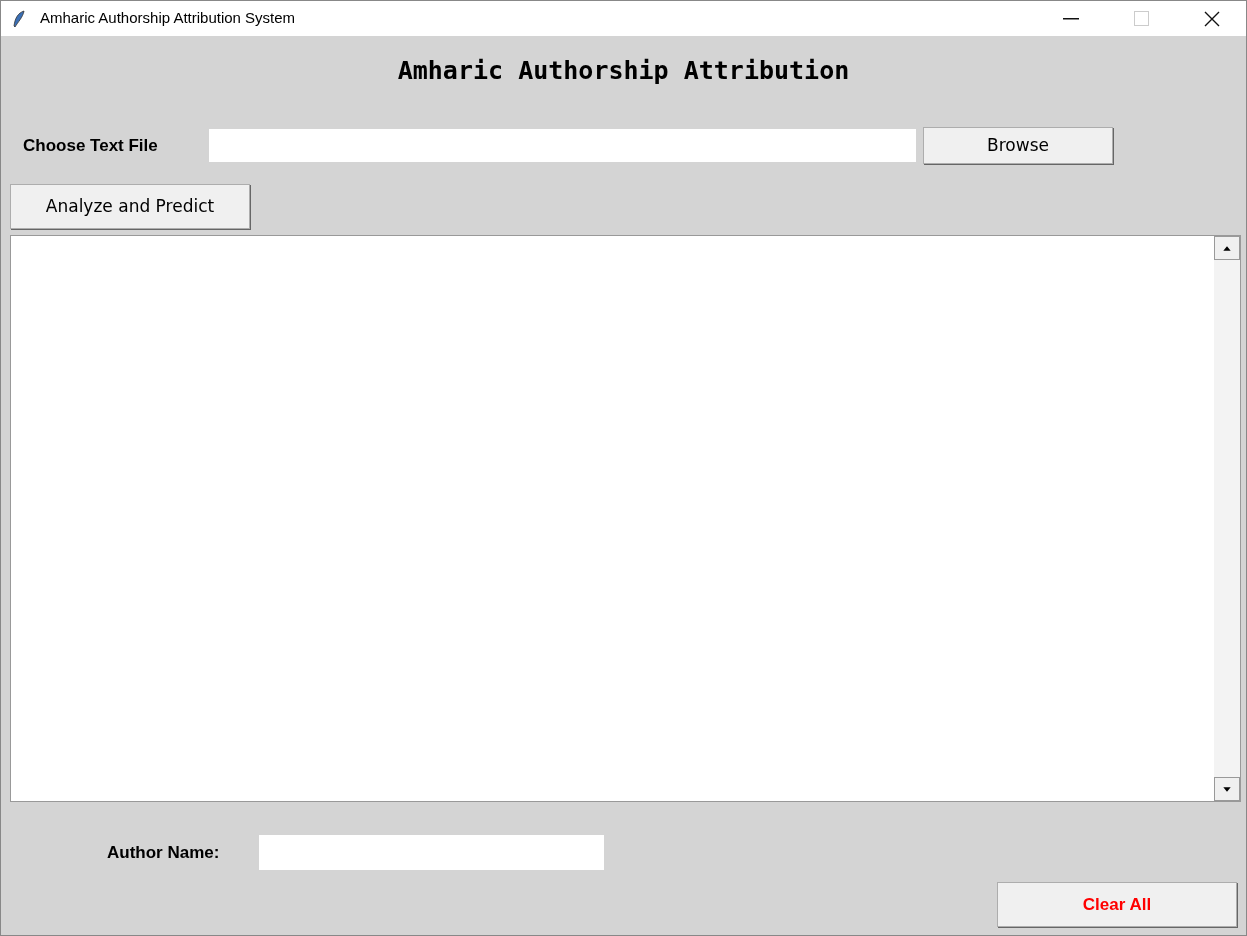 This screenshot has height=936, width=1247. Describe the element at coordinates (562, 145) in the screenshot. I see `file-path-field` at that location.